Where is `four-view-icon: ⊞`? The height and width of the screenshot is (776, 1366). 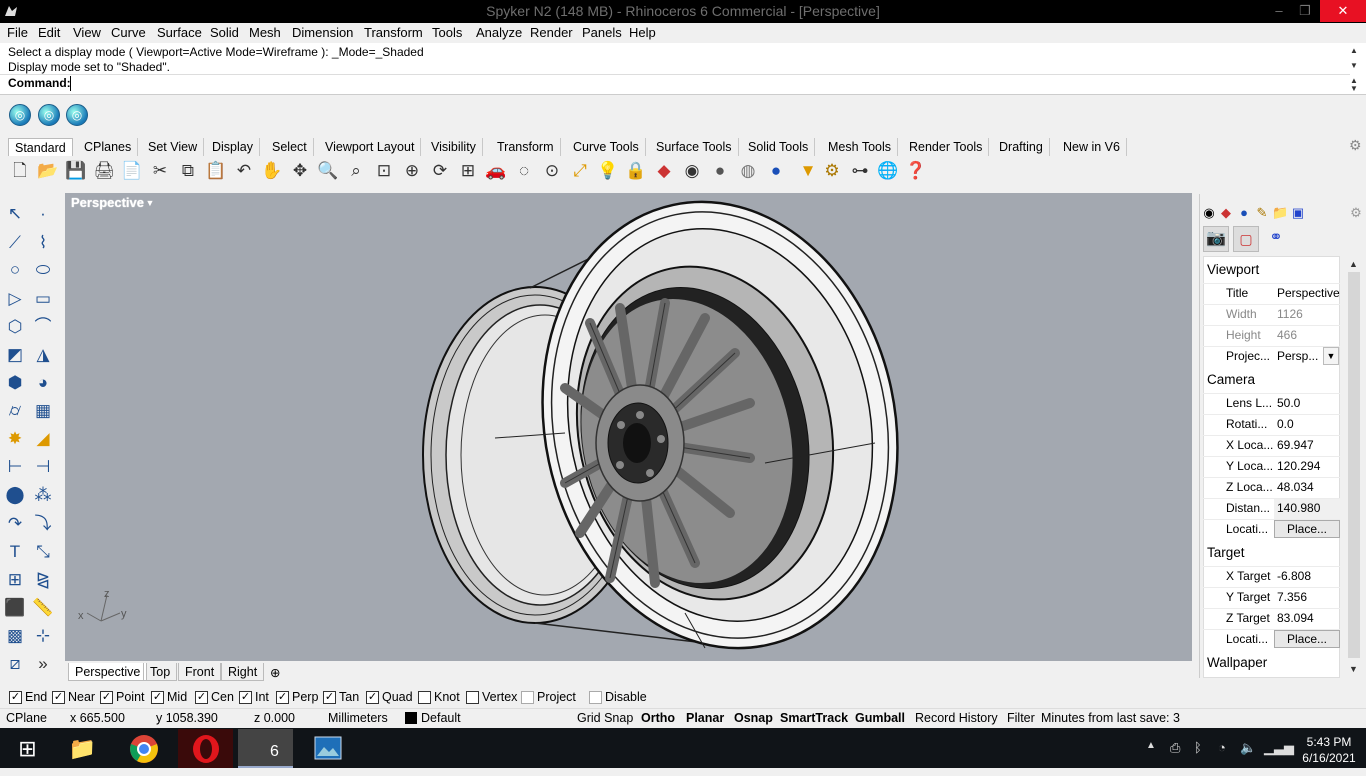 four-view-icon: ⊞ is located at coordinates (468, 171).